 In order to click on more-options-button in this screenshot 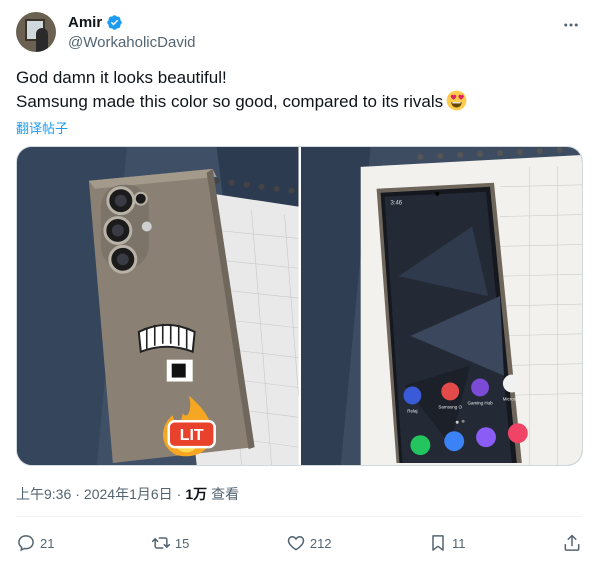, I will do `click(571, 25)`.